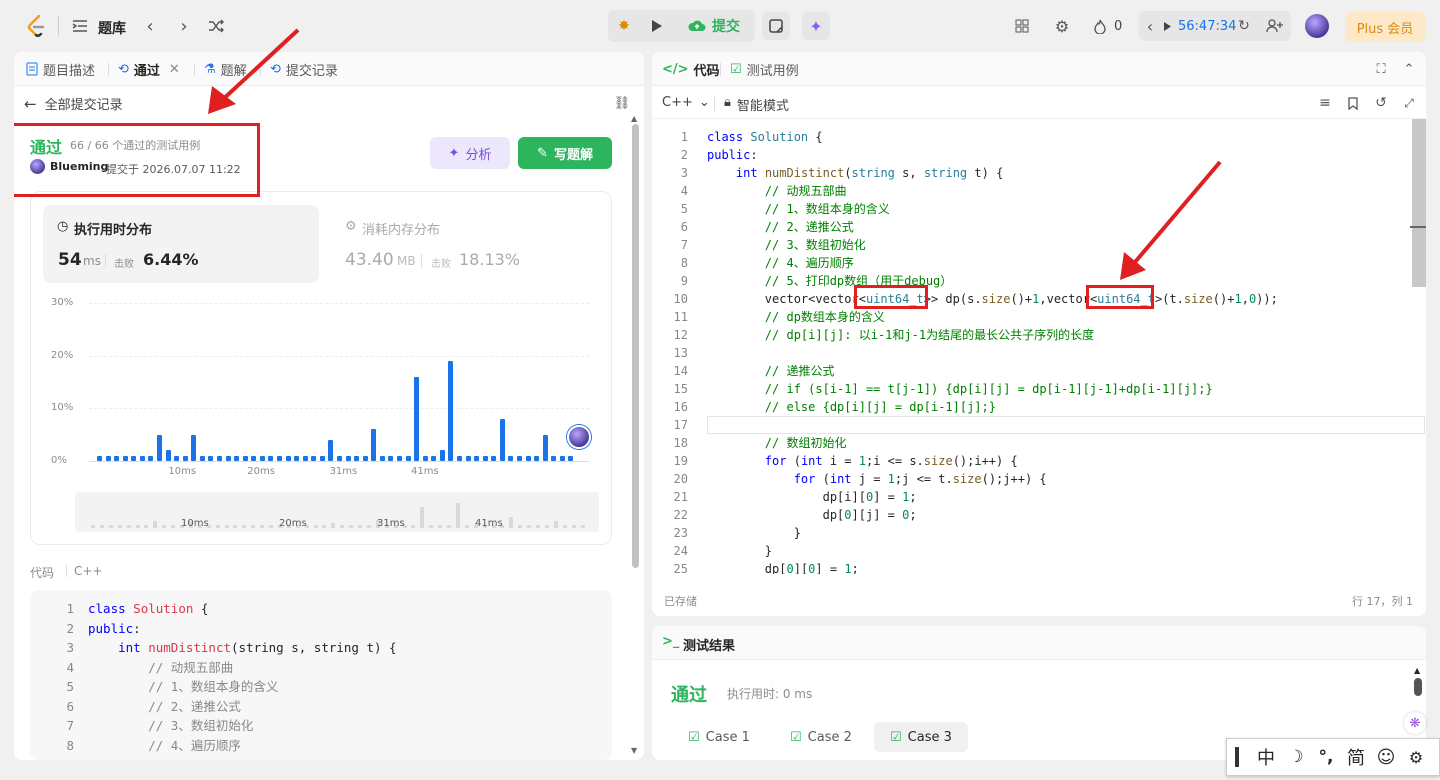  What do you see at coordinates (1266, 757) in the screenshot?
I see `ime-mode-chinese: 中` at bounding box center [1266, 757].